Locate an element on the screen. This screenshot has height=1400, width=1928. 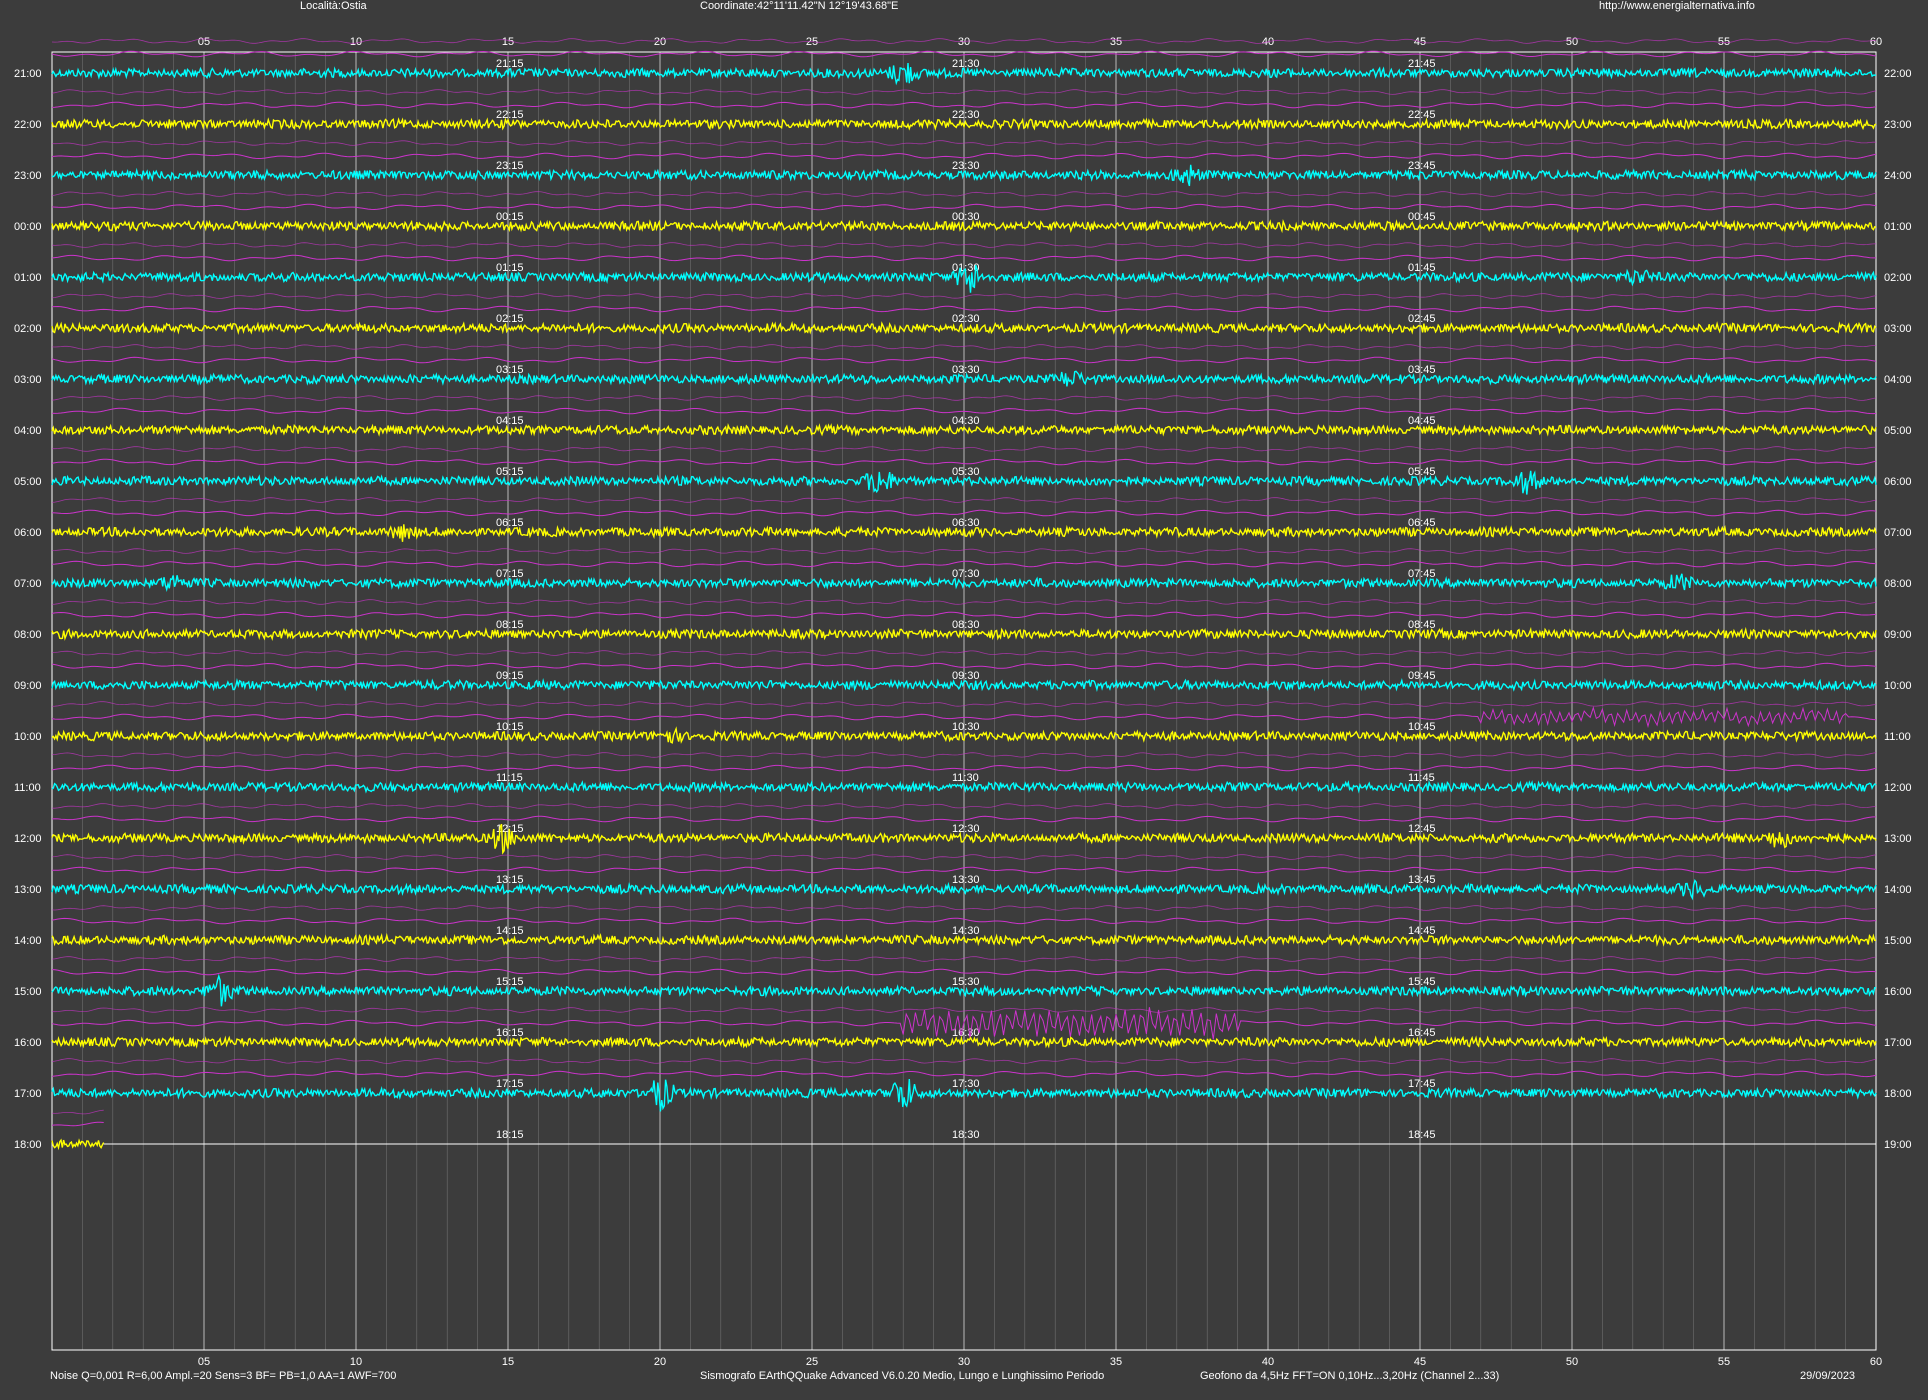
row-time-label-right: 03:00 is located at coordinates (1898, 329).